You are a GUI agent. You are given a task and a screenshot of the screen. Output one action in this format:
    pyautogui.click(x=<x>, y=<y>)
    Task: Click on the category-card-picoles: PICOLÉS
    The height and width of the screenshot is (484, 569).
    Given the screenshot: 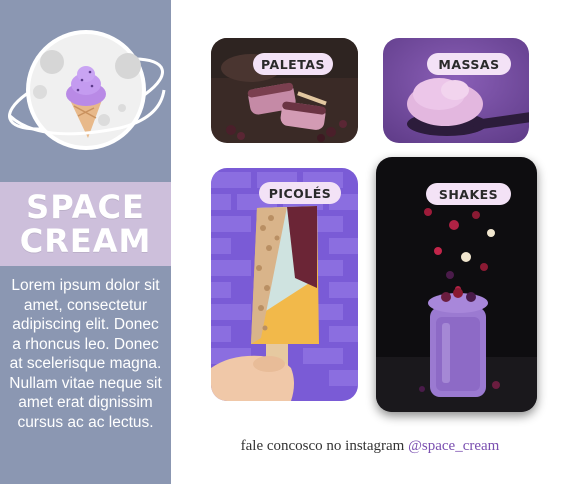 What is the action you would take?
    pyautogui.click(x=284, y=284)
    